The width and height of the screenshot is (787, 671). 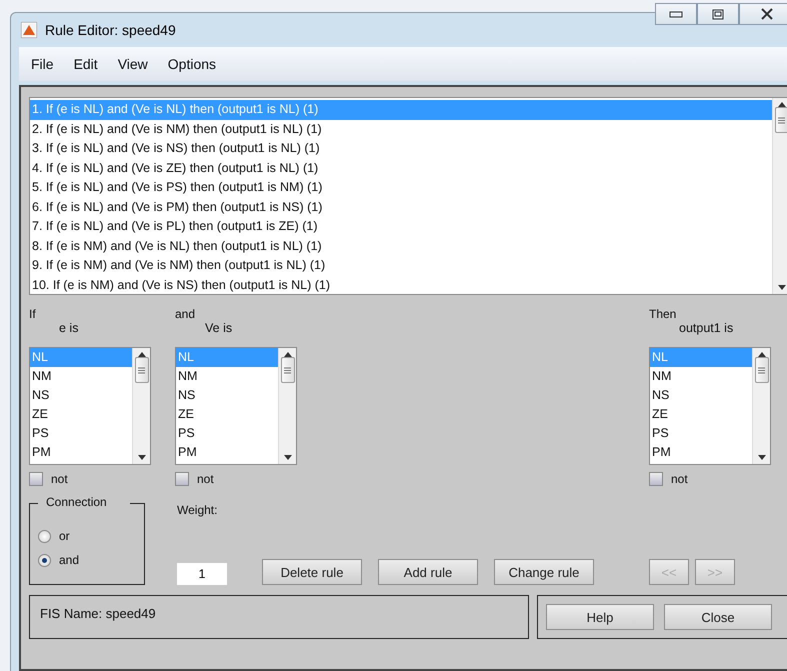 I want to click on rule-item: 8. If (e is NM) and (Ve is NL) then (output1 is NL) (1), so click(x=401, y=246).